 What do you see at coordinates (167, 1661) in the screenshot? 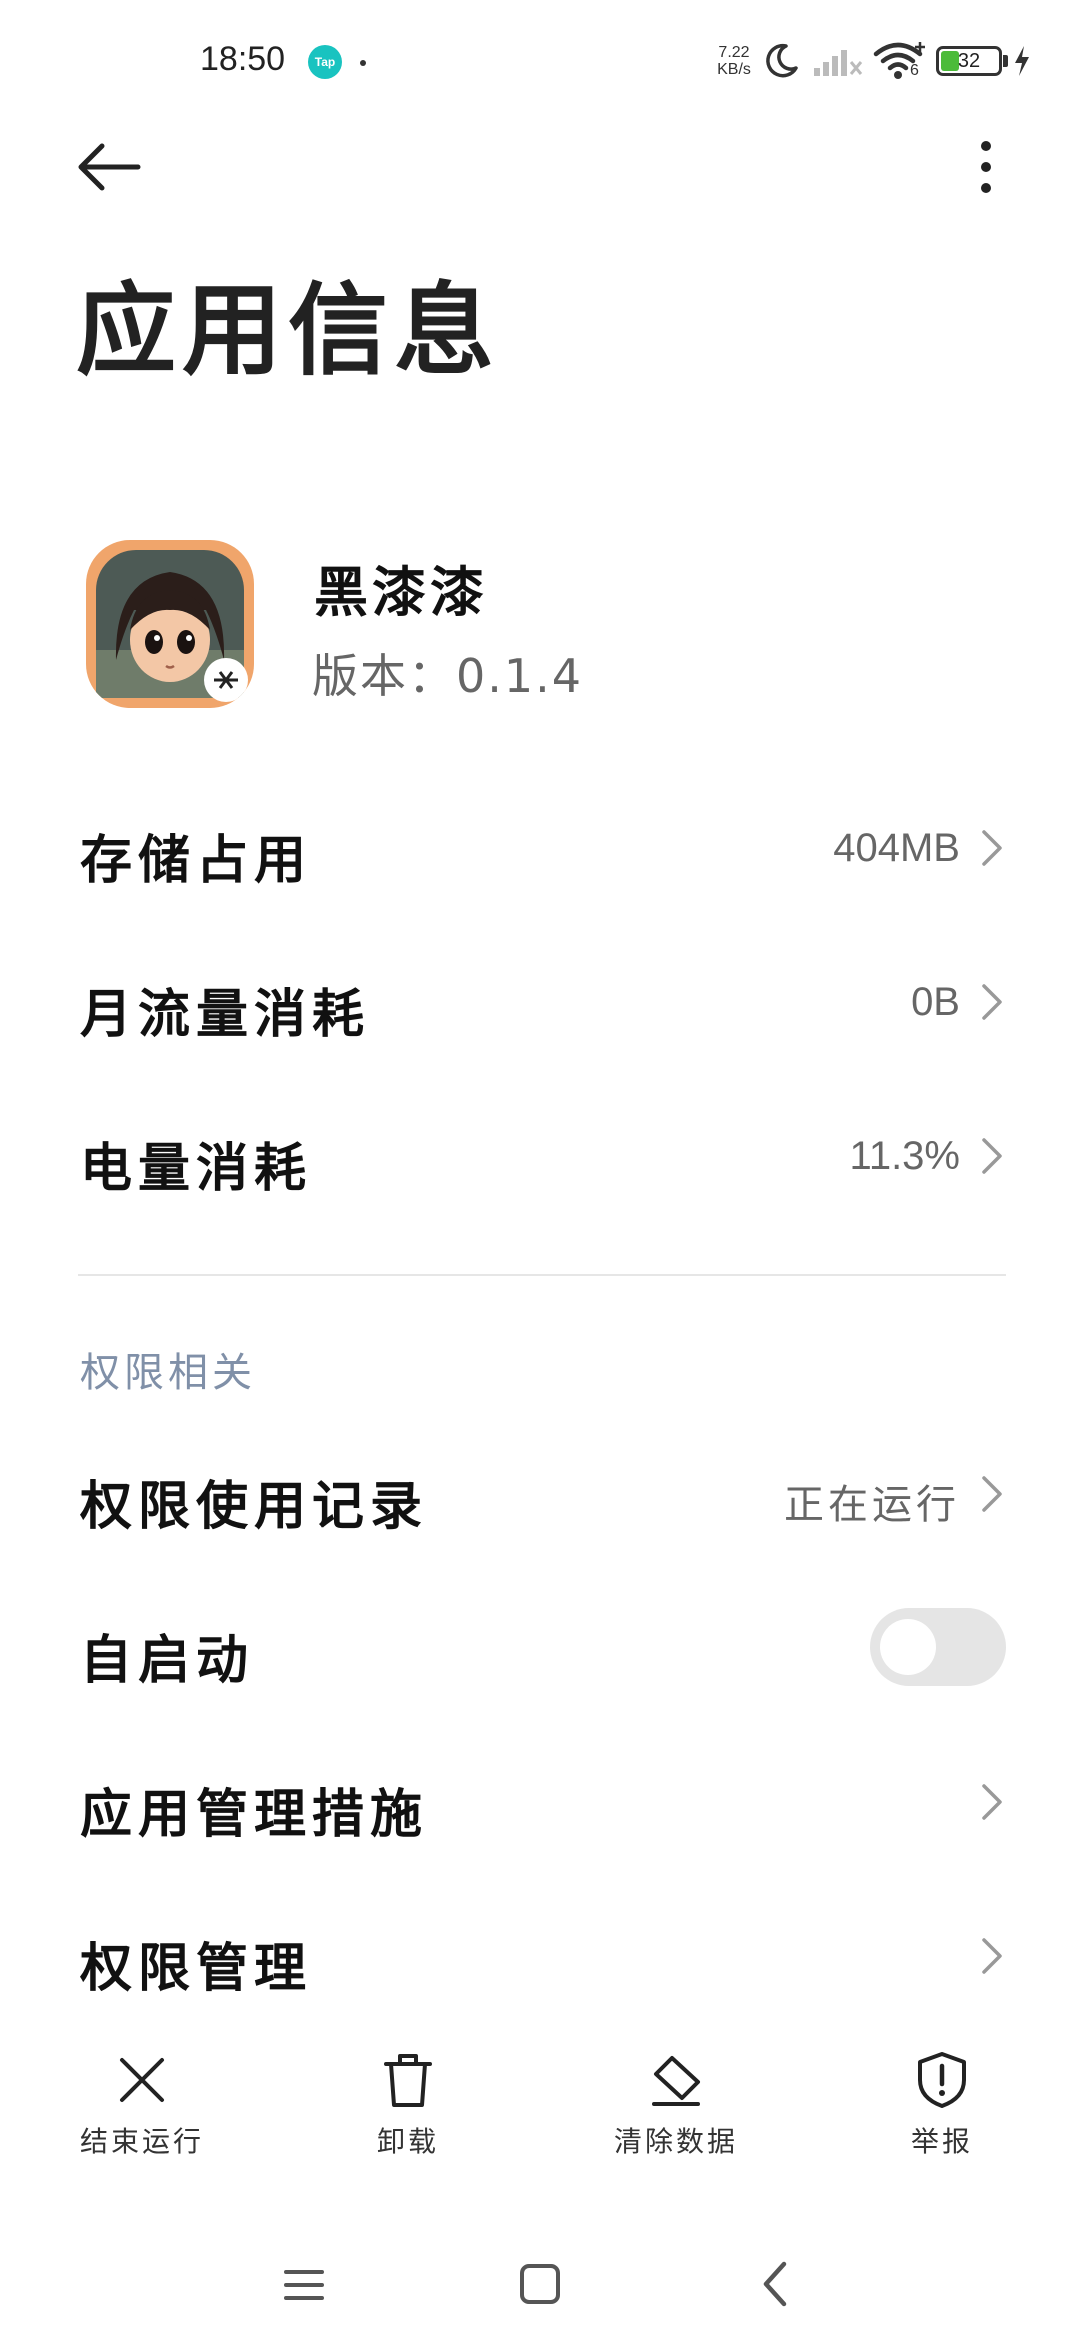
I see `autostart-label: 自启动` at bounding box center [167, 1661].